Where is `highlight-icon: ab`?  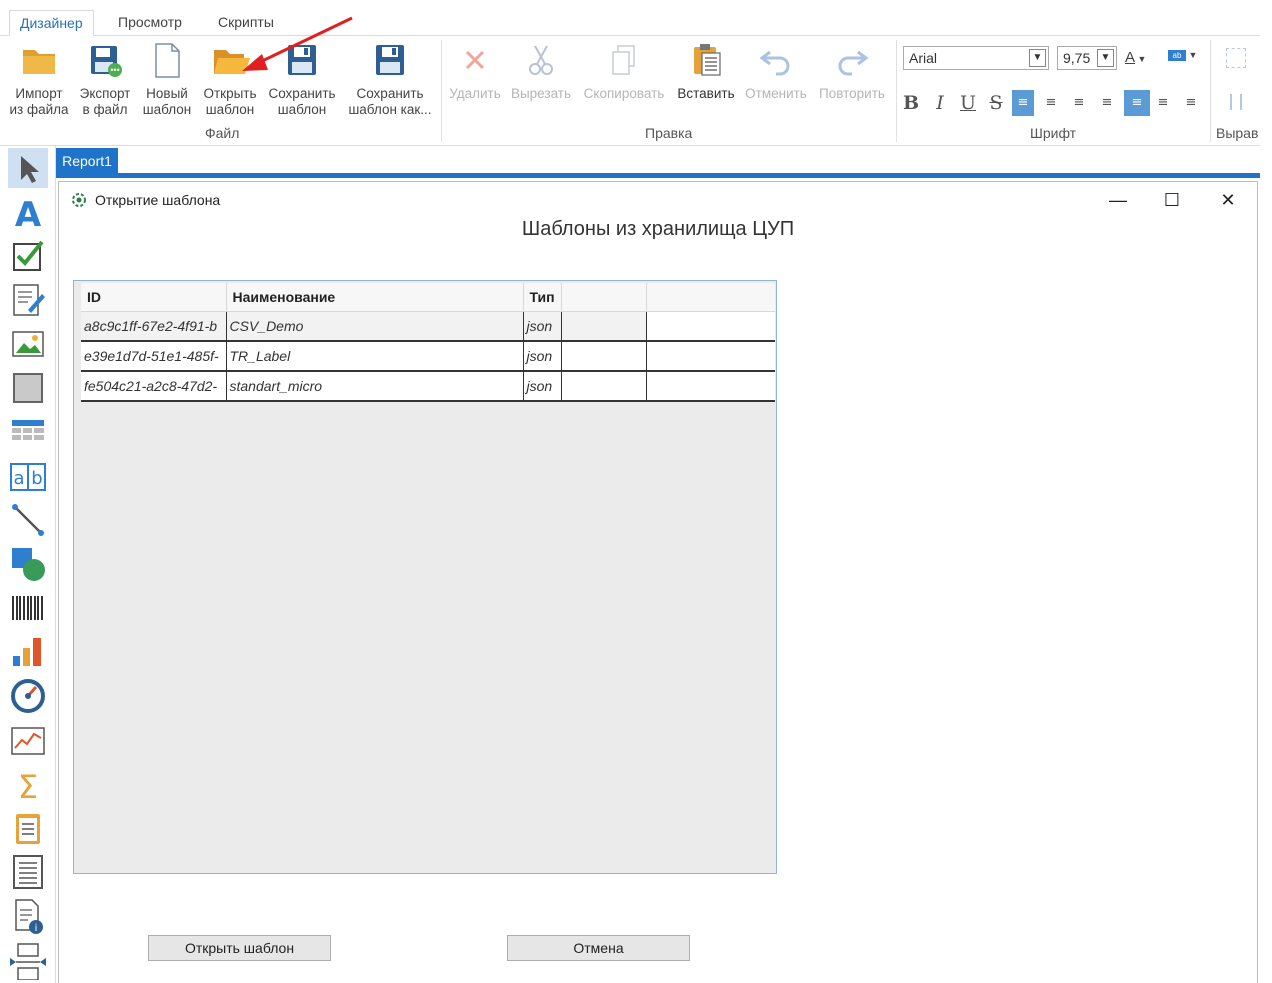
highlight-icon: ab is located at coordinates (1177, 55).